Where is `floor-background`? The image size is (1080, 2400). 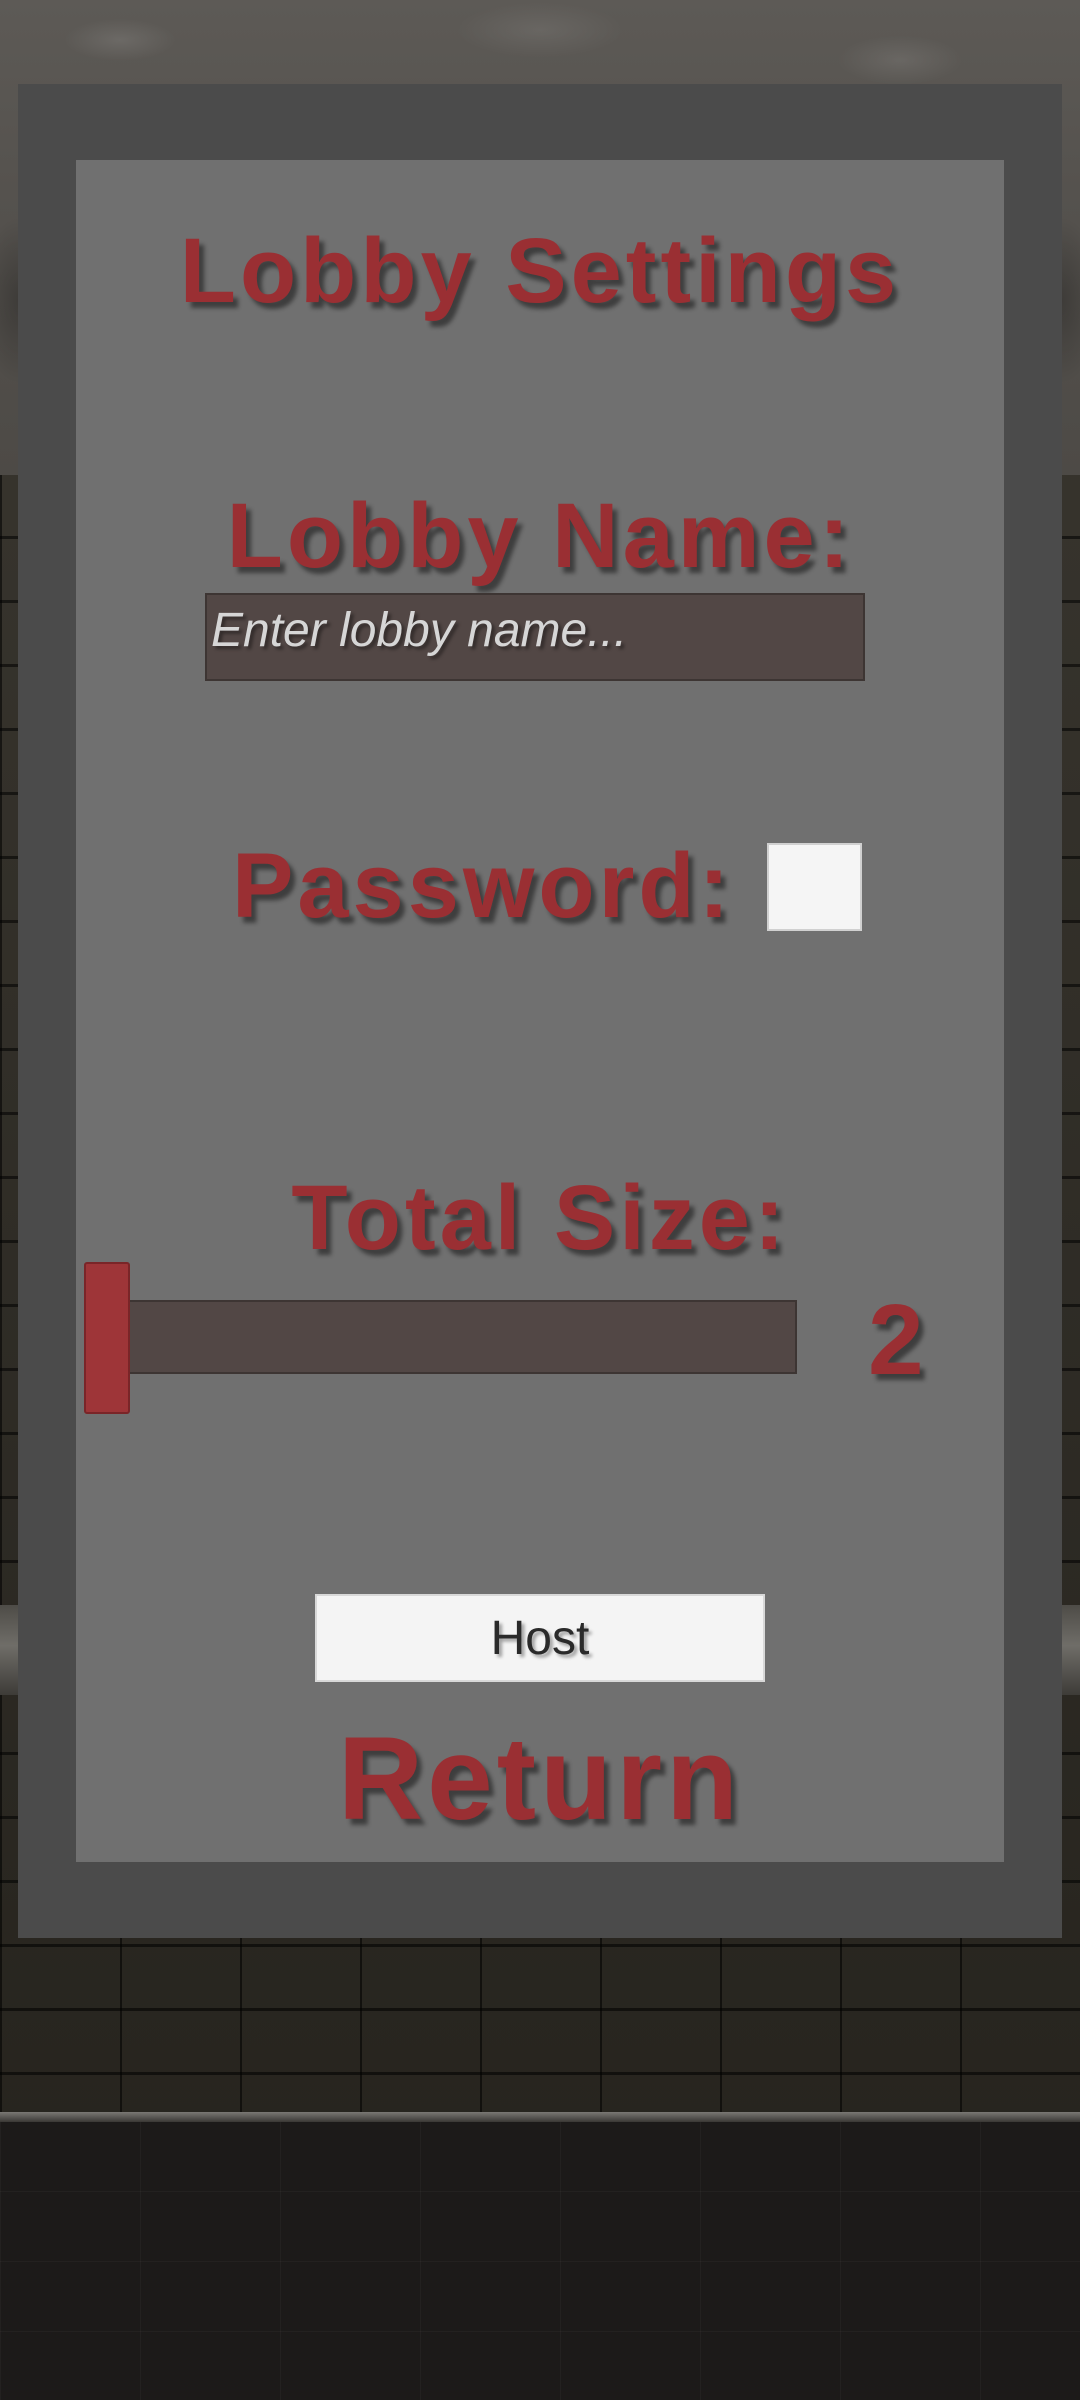
floor-background is located at coordinates (540, 2261).